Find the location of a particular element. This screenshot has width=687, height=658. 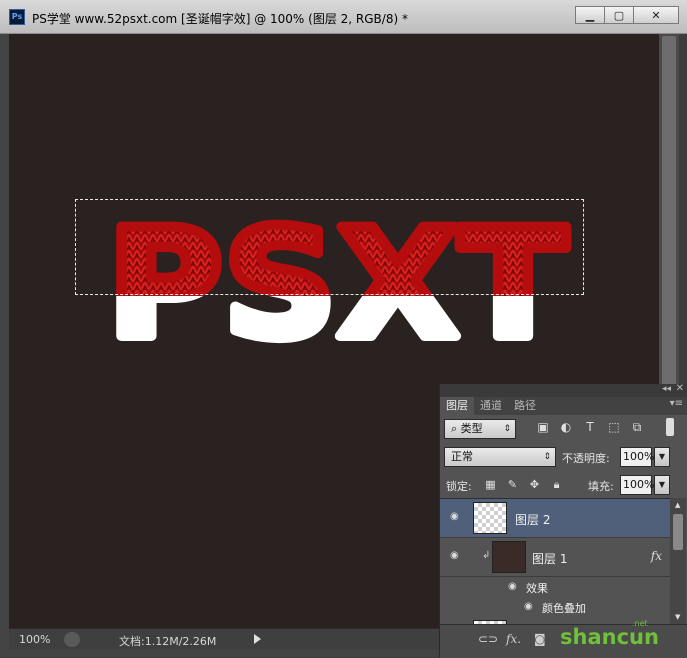

navigator-icon is located at coordinates (72, 639).